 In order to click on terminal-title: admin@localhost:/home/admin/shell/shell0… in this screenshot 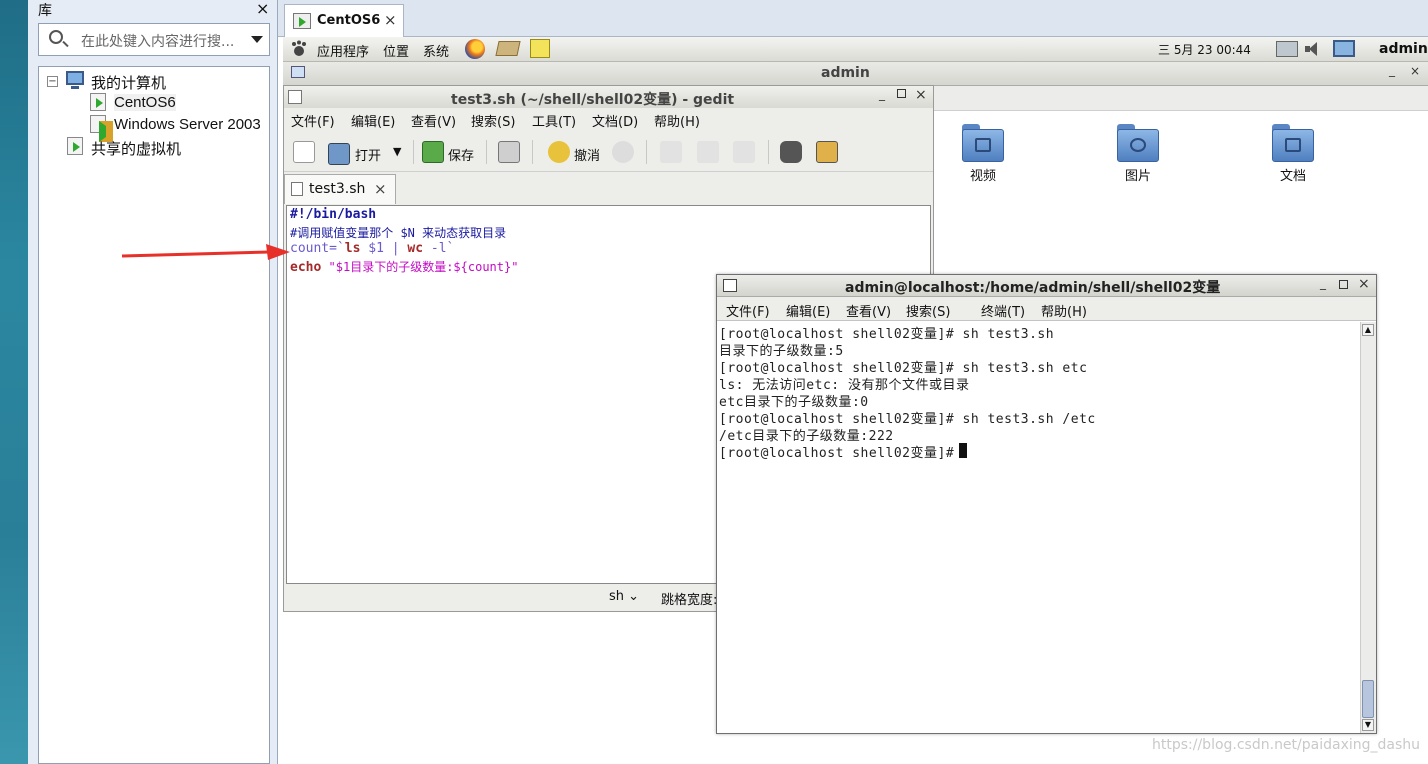, I will do `click(1033, 288)`.